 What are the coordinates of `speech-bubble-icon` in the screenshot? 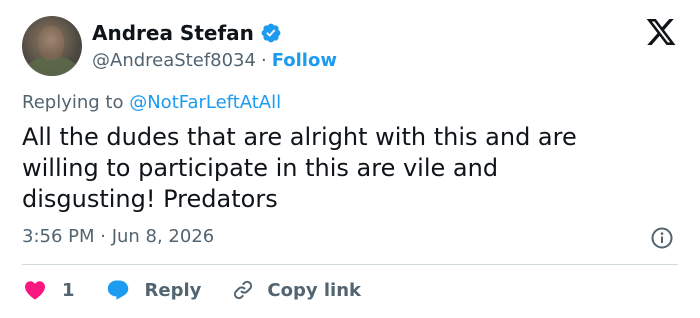 It's located at (117, 290).